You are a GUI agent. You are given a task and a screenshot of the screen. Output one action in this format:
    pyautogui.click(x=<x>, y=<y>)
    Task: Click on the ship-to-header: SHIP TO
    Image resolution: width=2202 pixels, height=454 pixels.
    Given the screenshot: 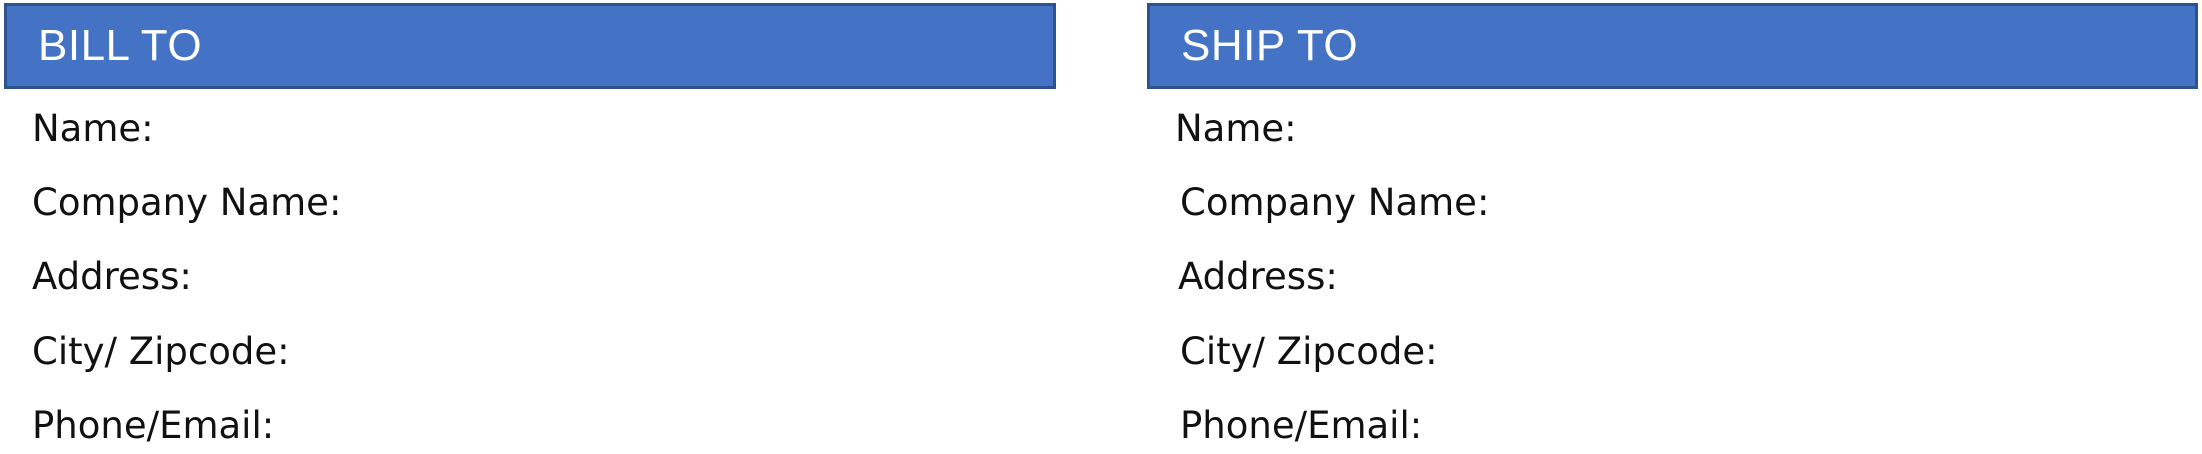 What is the action you would take?
    pyautogui.click(x=1672, y=46)
    